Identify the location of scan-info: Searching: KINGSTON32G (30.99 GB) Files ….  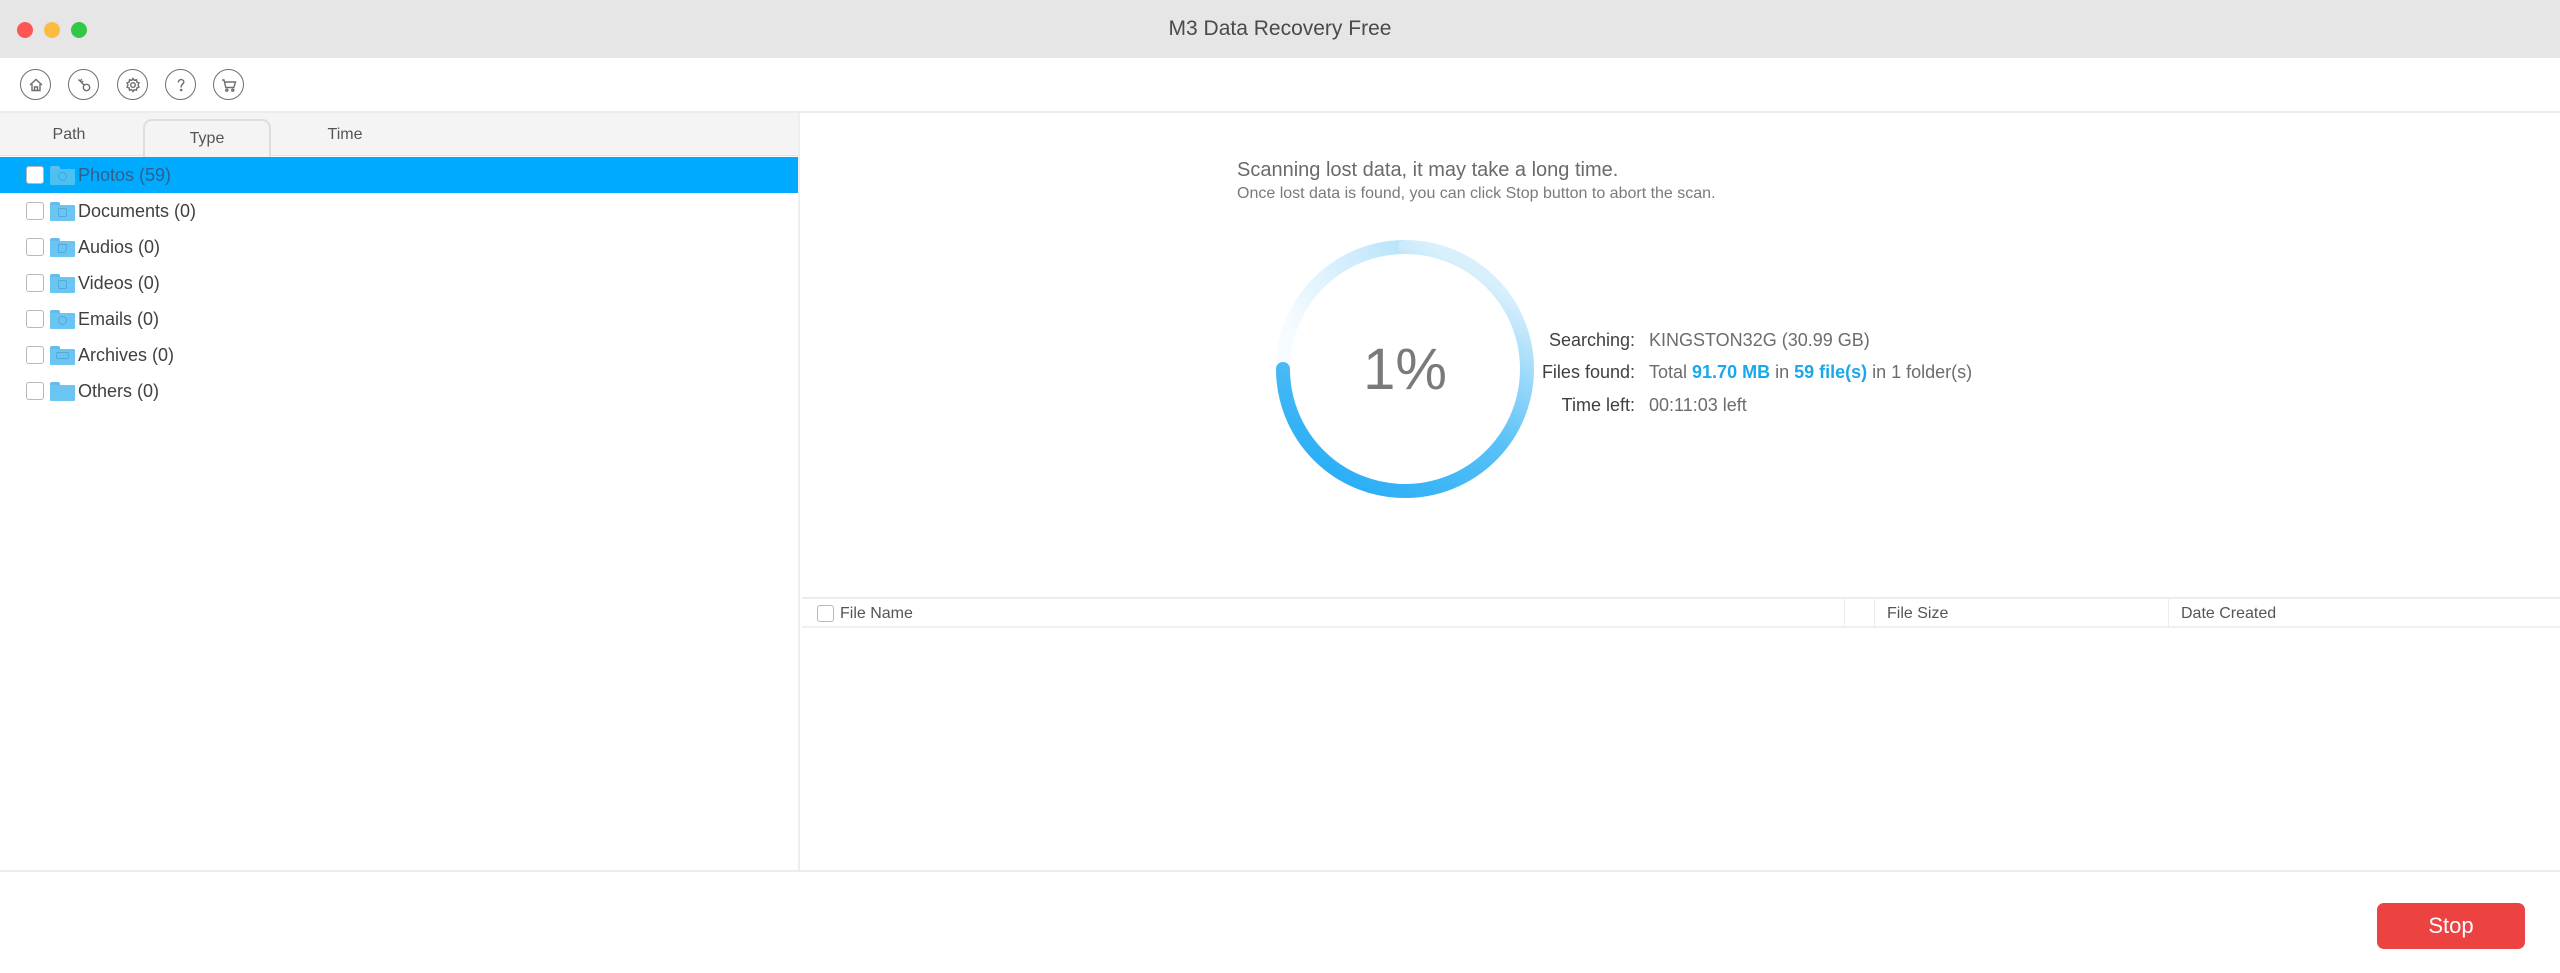
(1737, 373).